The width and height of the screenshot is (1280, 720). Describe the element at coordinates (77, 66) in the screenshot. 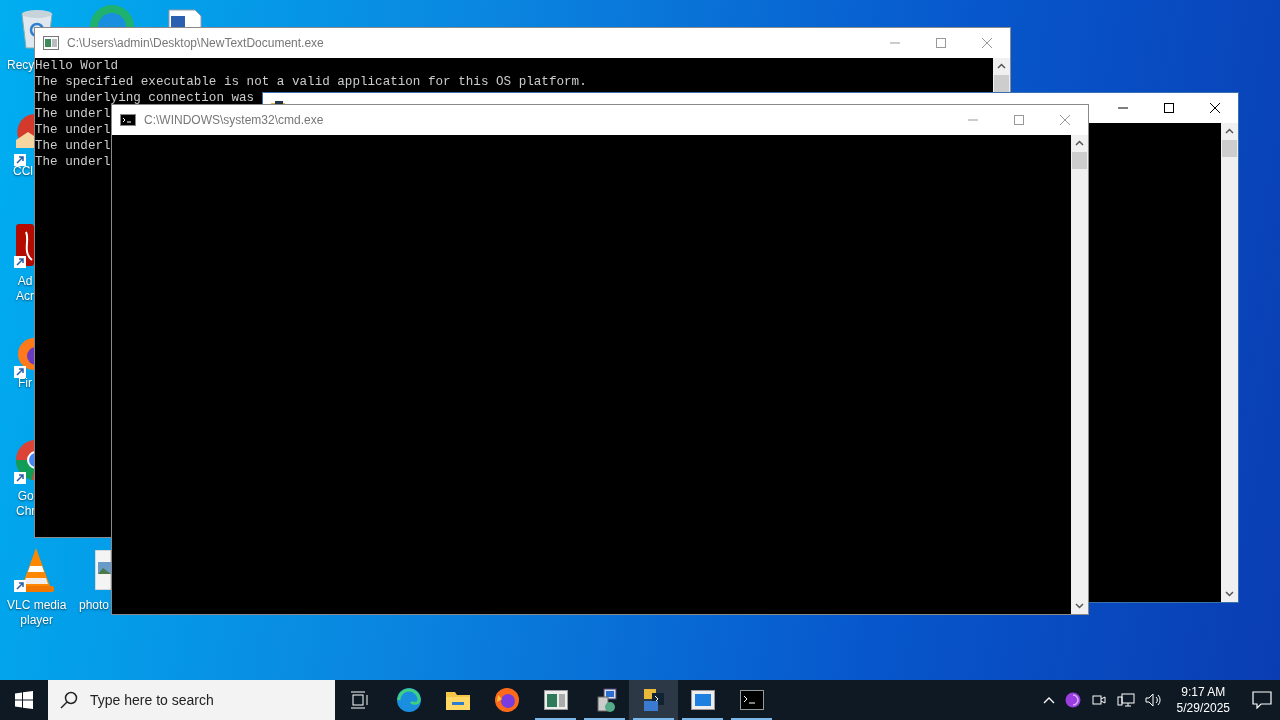

I see `console-line: Hello World` at that location.